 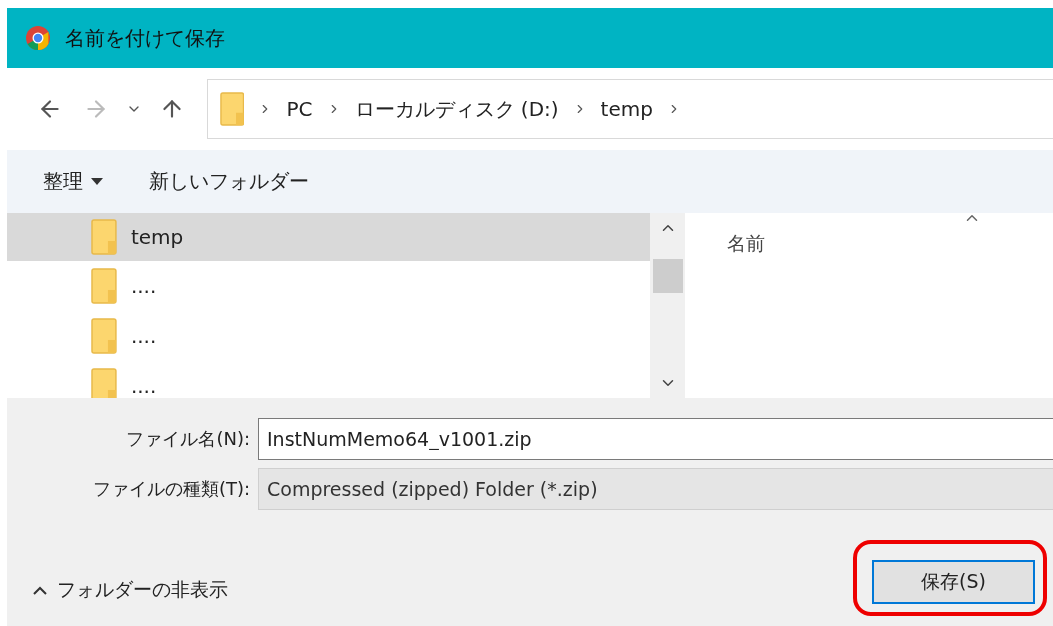 What do you see at coordinates (456, 109) in the screenshot?
I see `breadcrumb-item: ローカルディスク (D:)` at bounding box center [456, 109].